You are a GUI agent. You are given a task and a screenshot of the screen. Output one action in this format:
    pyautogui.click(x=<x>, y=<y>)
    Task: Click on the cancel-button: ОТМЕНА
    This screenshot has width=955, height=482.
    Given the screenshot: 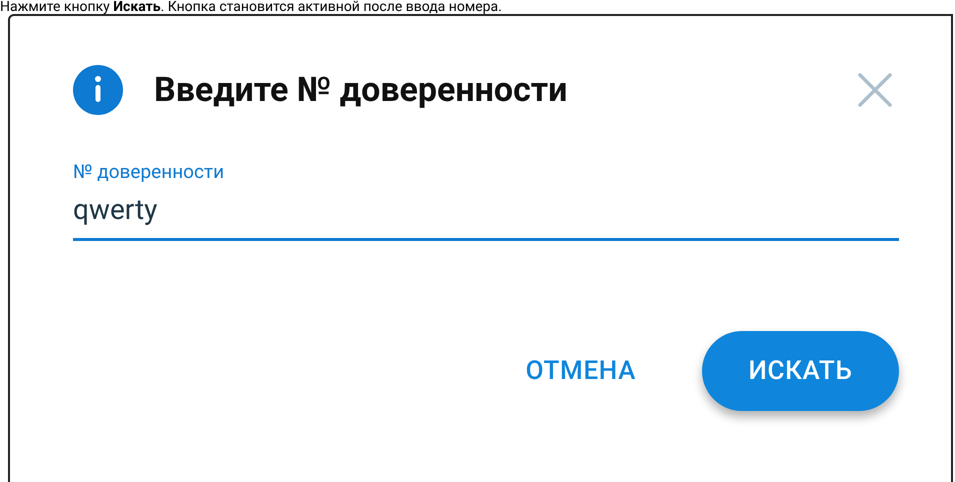 What is the action you would take?
    pyautogui.click(x=581, y=371)
    